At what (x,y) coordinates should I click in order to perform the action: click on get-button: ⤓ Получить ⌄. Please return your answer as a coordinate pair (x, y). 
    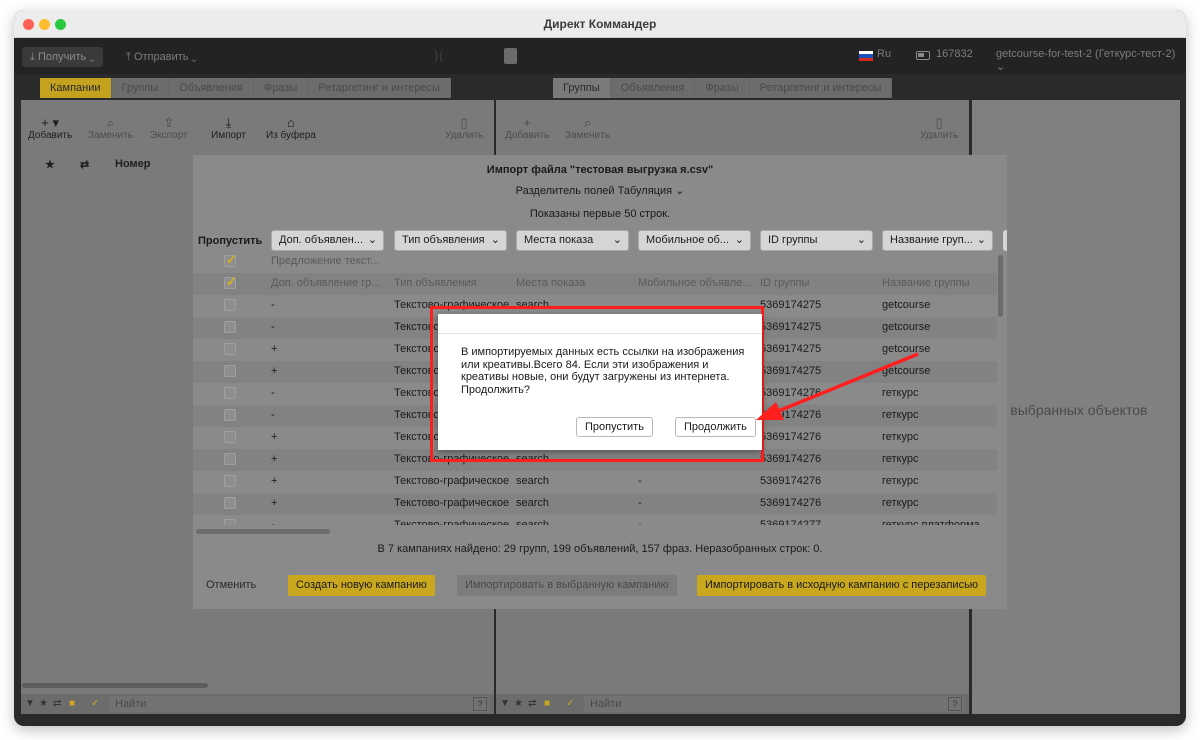
    Looking at the image, I should click on (62, 57).